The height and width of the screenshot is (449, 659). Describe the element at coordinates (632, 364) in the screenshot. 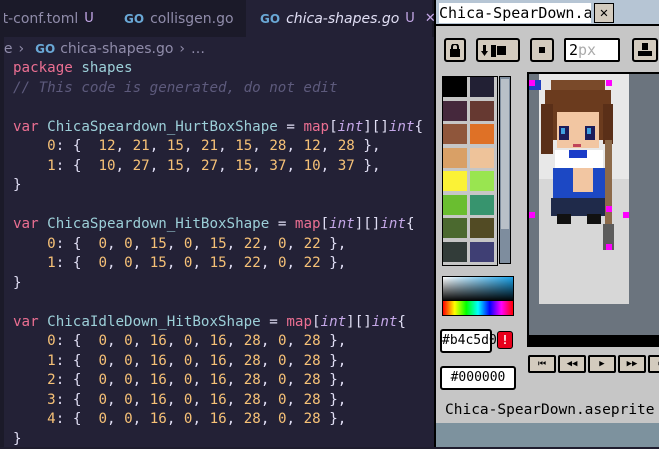

I see `timeline-button: ▶▶` at that location.